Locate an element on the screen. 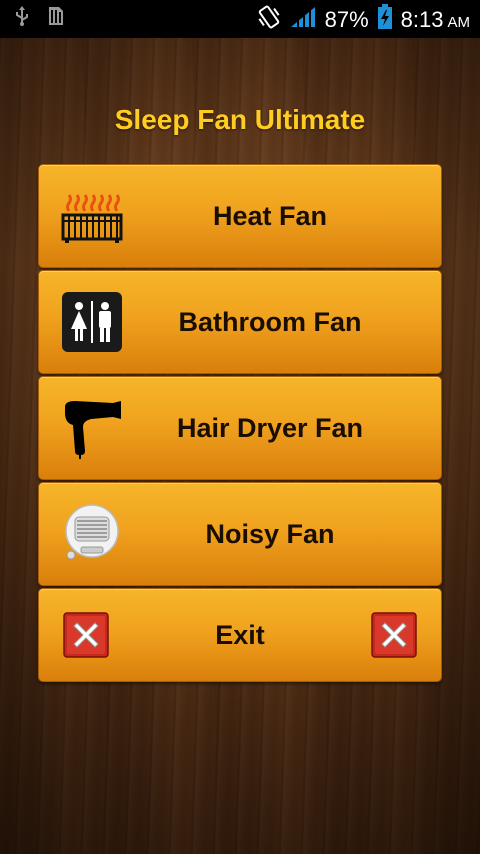 This screenshot has height=854, width=480. bathroom-fan-button: Bathroom Fan is located at coordinates (240, 322).